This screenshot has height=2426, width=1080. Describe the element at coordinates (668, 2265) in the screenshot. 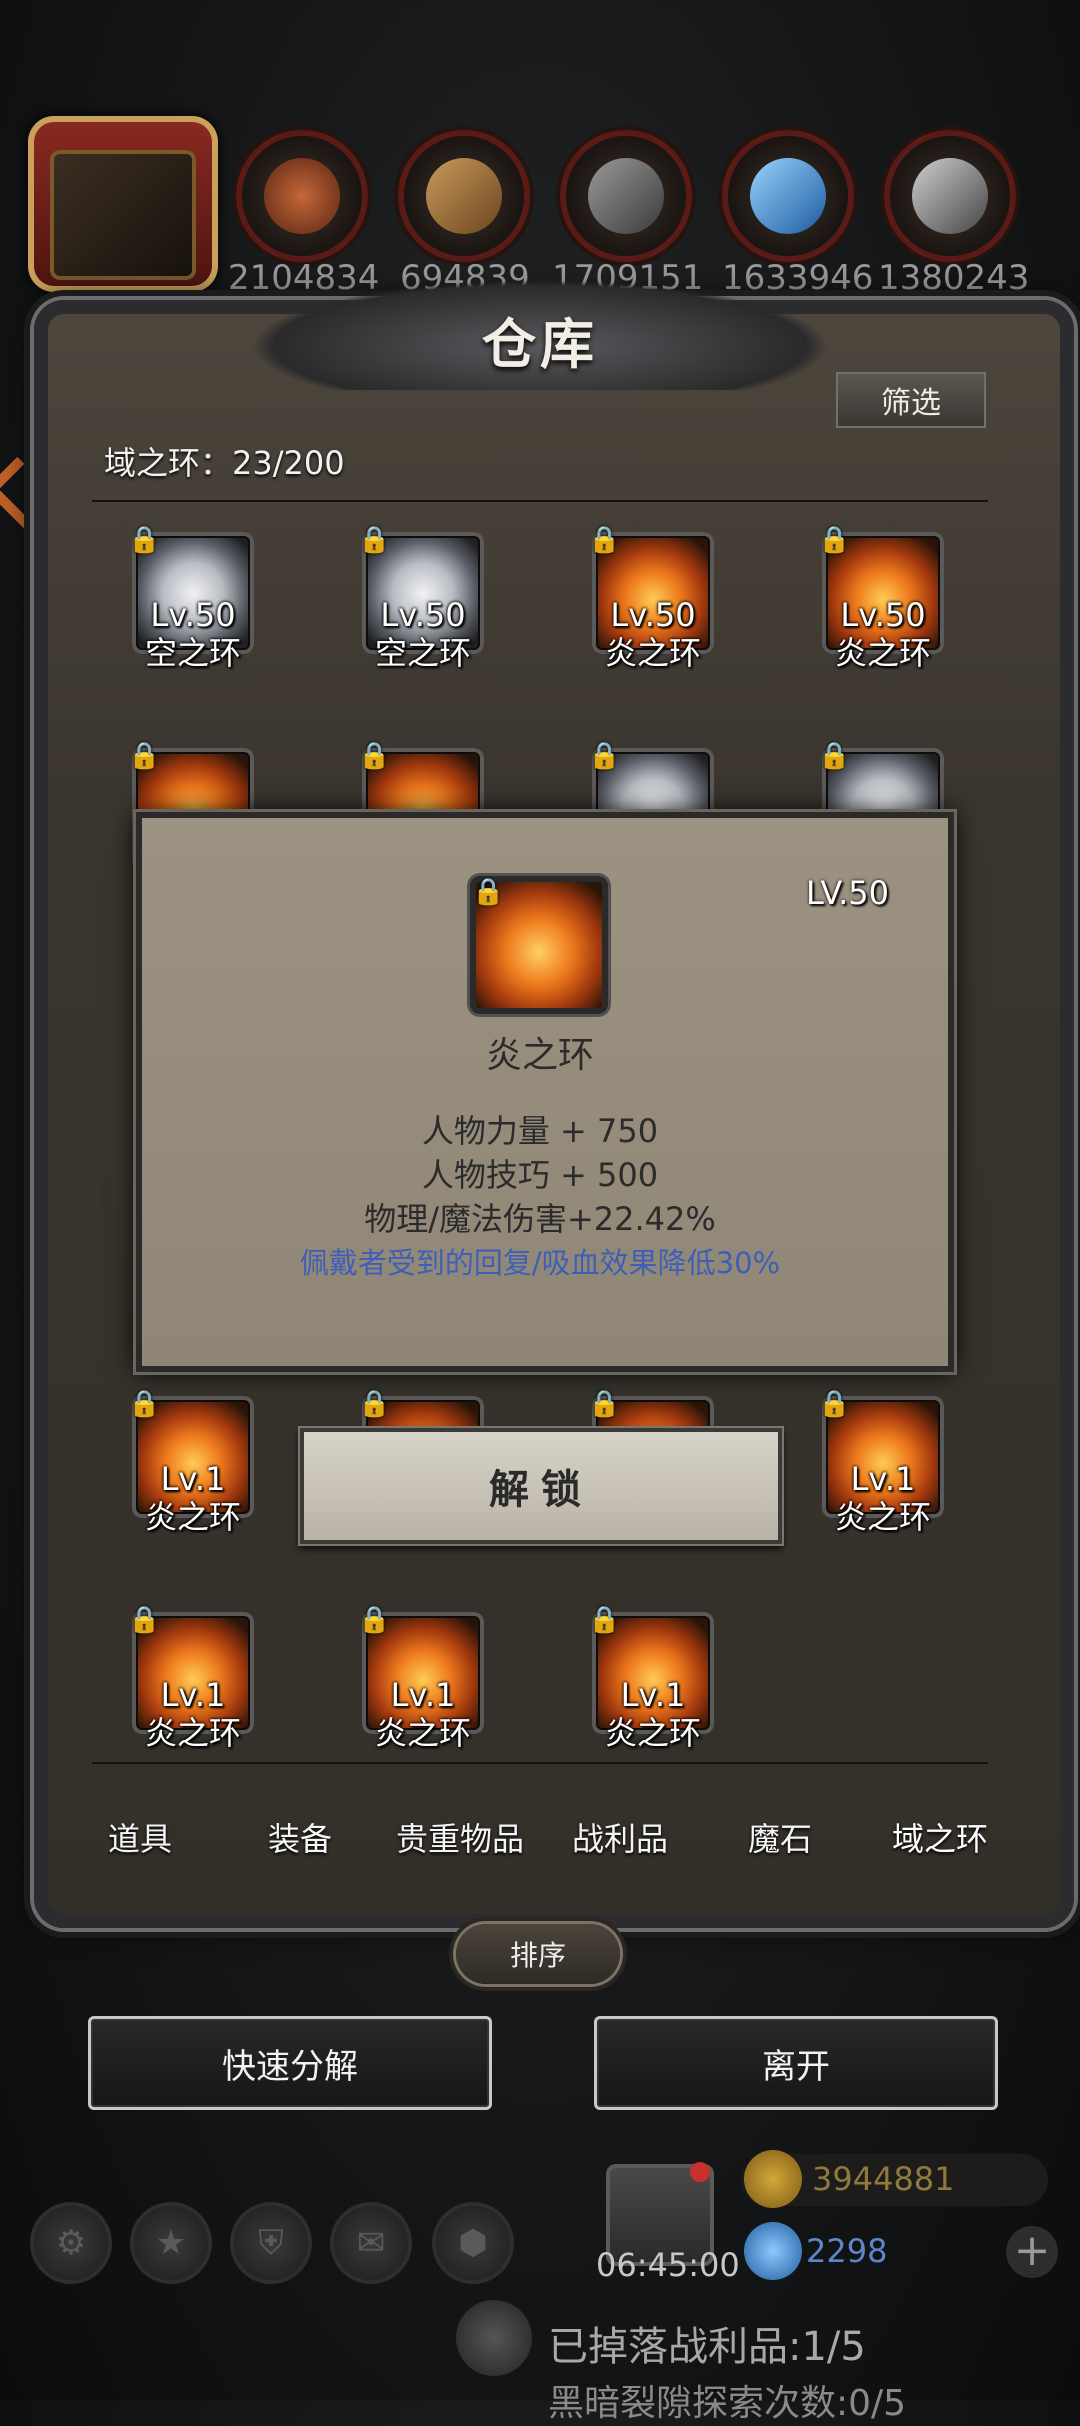

I see `gift-timer: 06:45:00` at that location.